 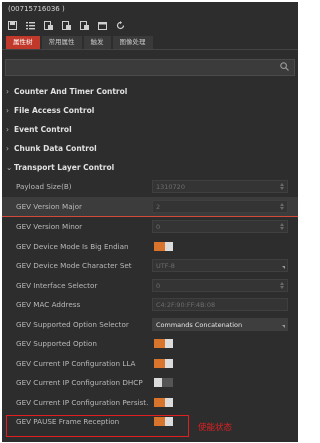 What do you see at coordinates (220, 206) in the screenshot?
I see `gev-version-major-field: 2` at bounding box center [220, 206].